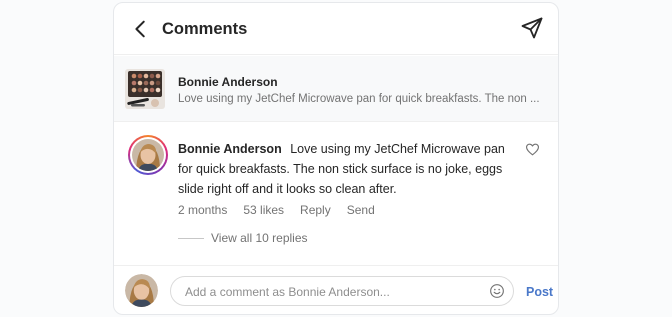 Image resolution: width=672 pixels, height=317 pixels. Describe the element at coordinates (228, 82) in the screenshot. I see `post-author: Bonnie Anderson` at that location.